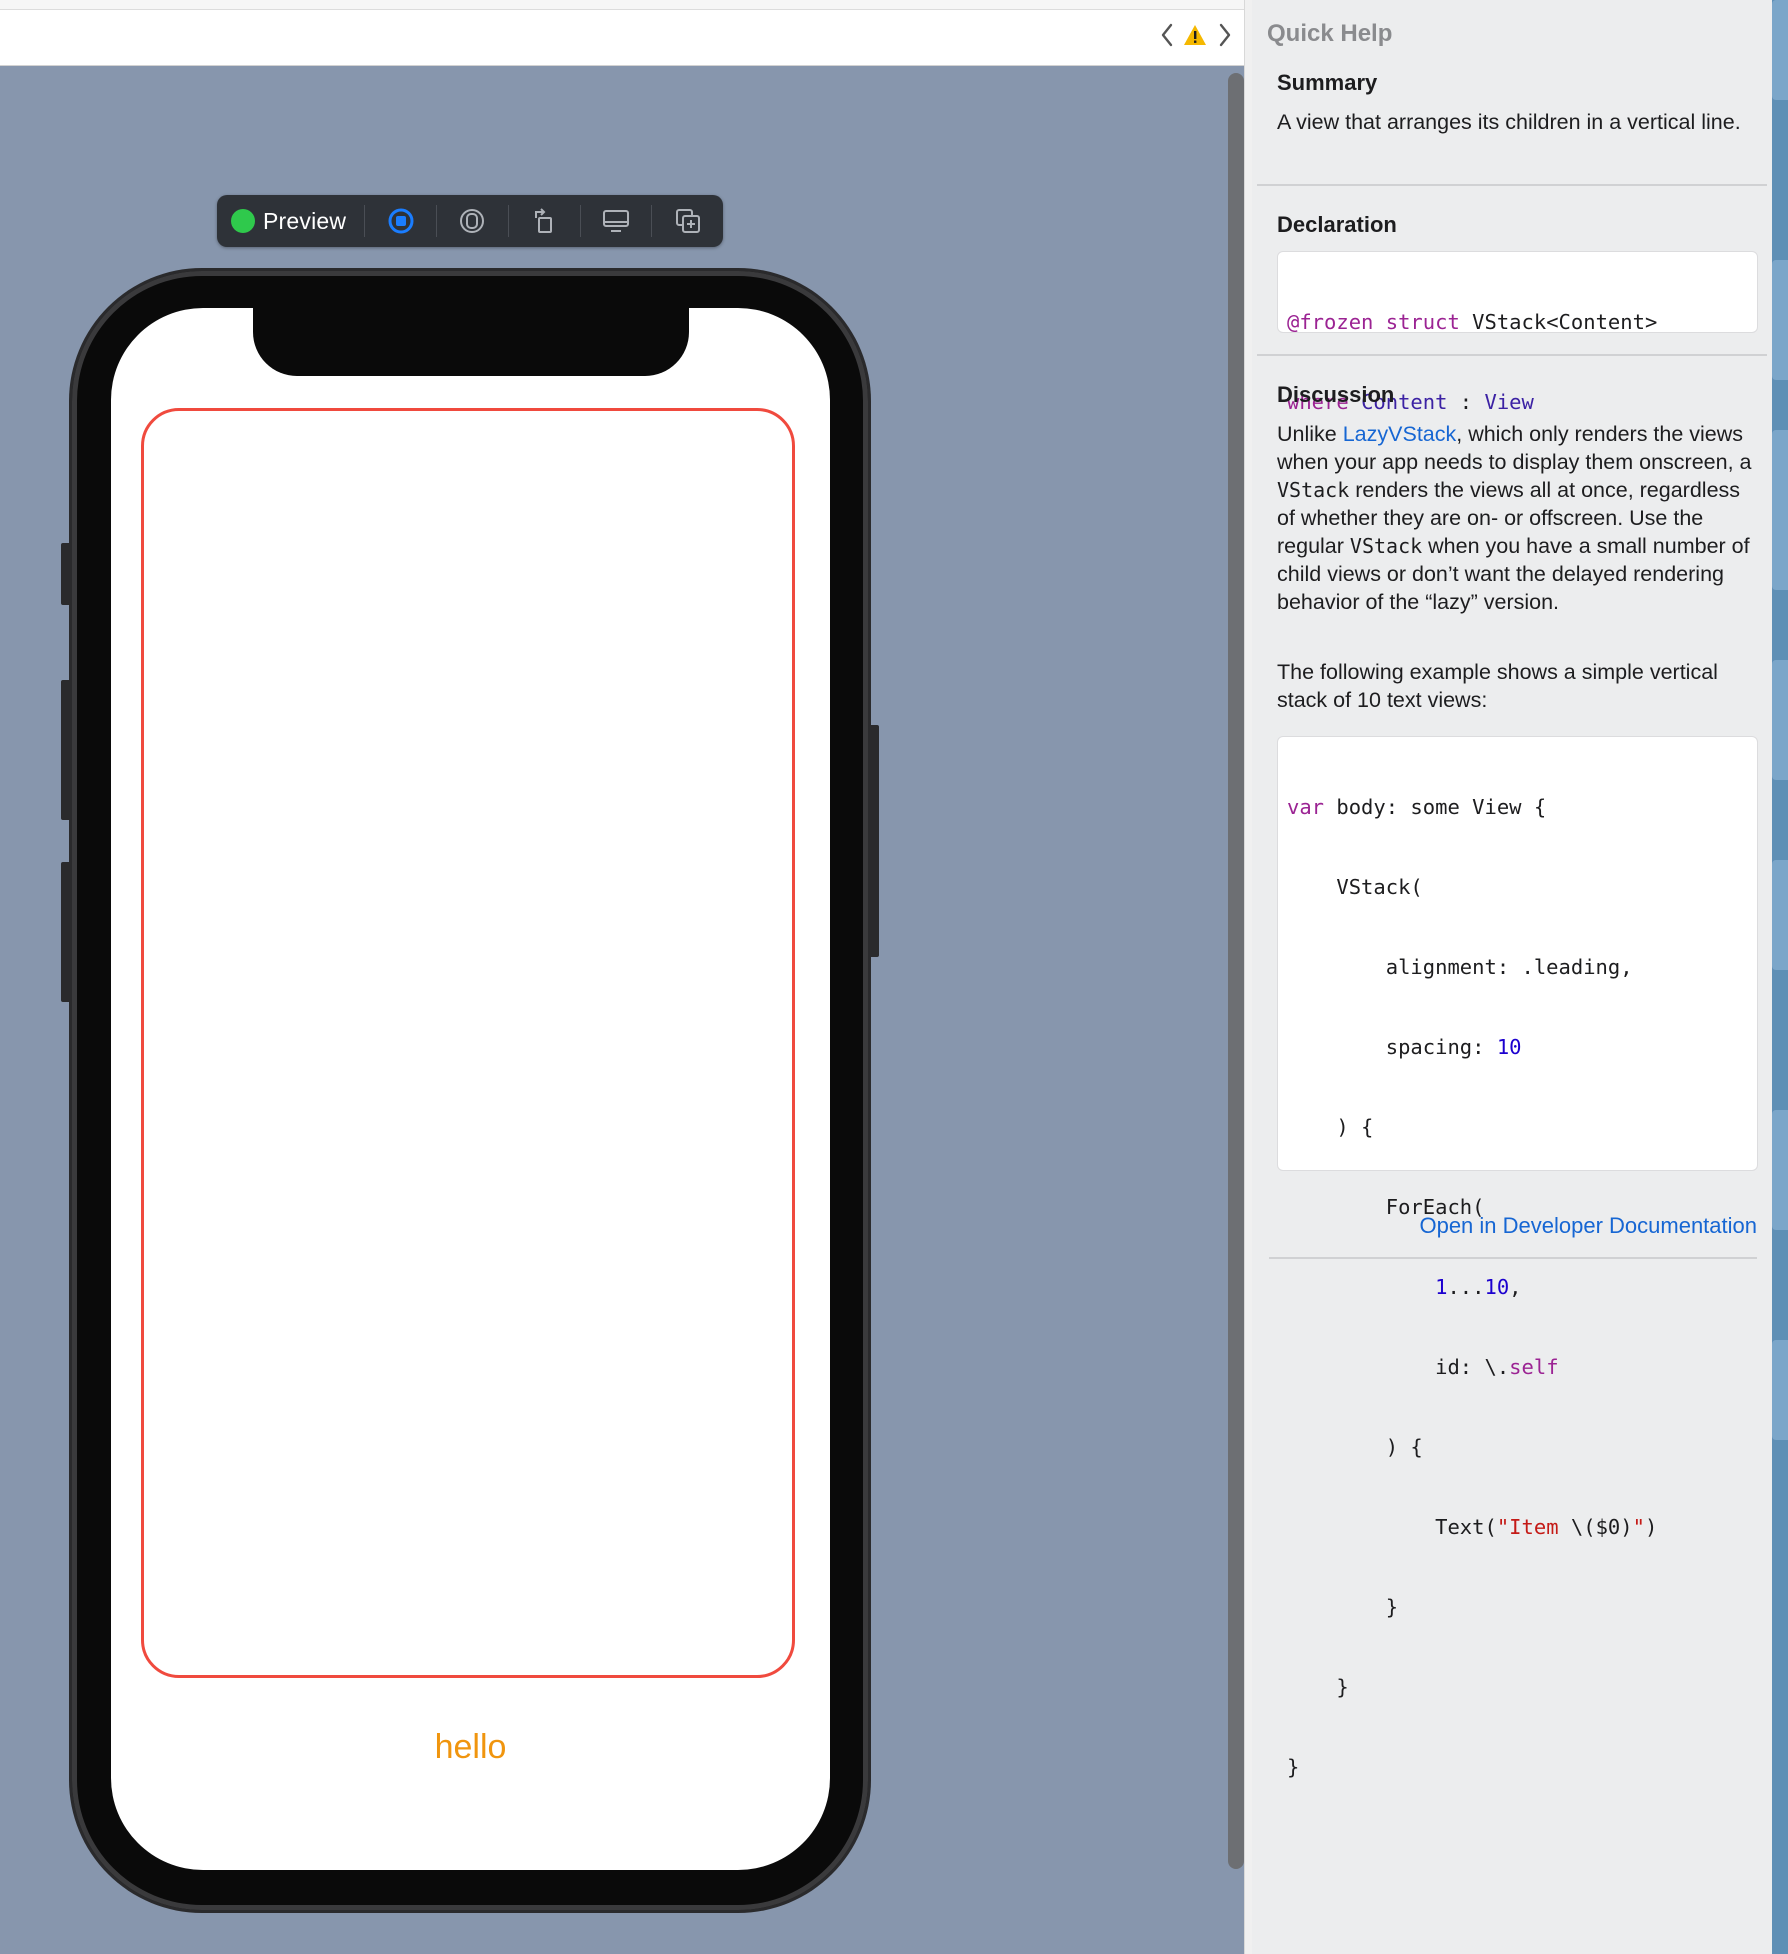  I want to click on device-settings-icon, so click(616, 221).